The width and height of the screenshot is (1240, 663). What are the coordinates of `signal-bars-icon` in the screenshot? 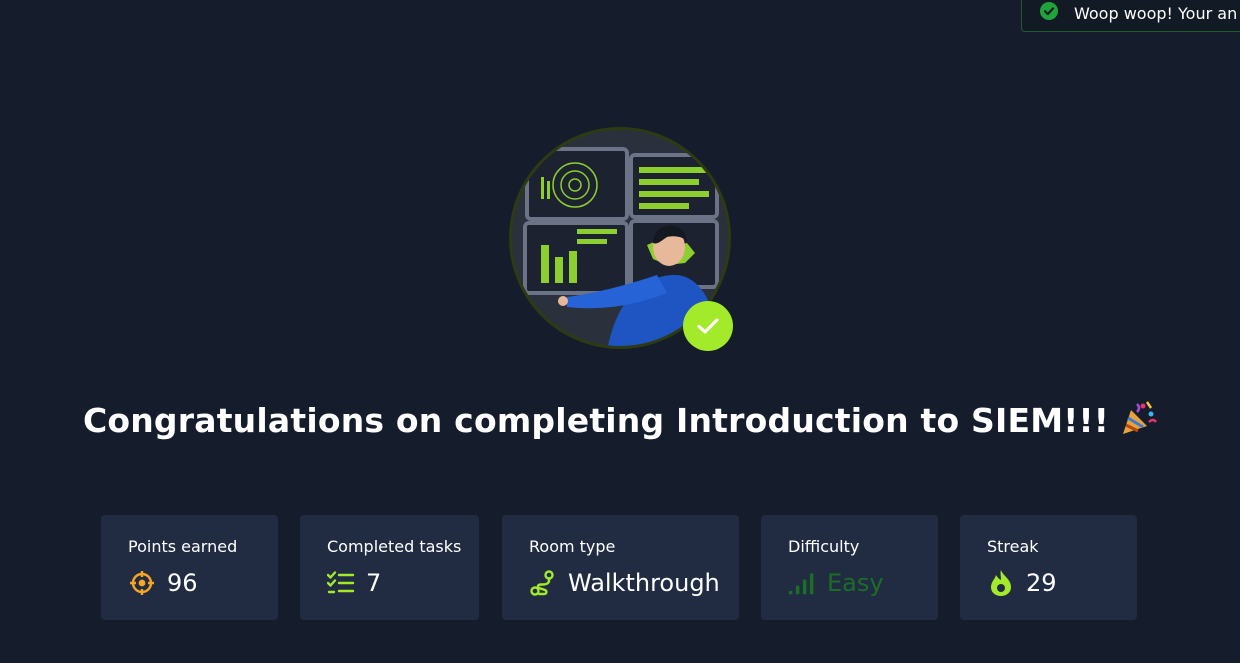 It's located at (802, 583).